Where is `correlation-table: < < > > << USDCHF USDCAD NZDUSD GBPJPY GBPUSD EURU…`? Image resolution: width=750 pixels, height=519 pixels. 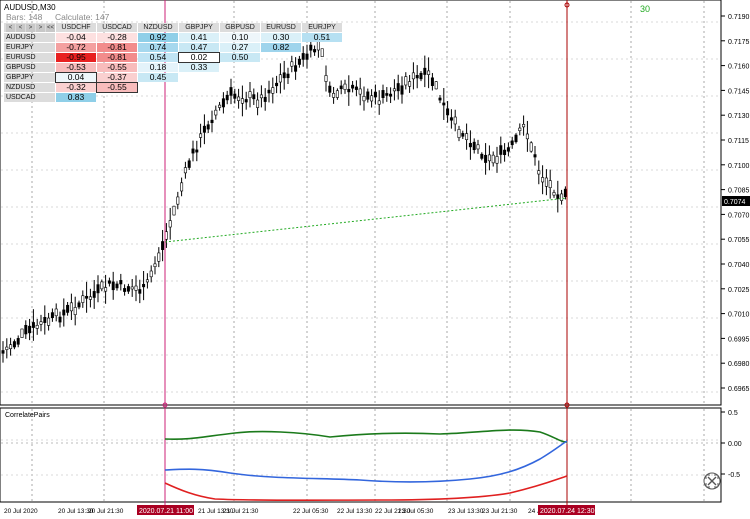 correlation-table: < < > > << USDCHF USDCAD NZDUSD GBPJPY GBPUSD EURU… is located at coordinates (173, 62).